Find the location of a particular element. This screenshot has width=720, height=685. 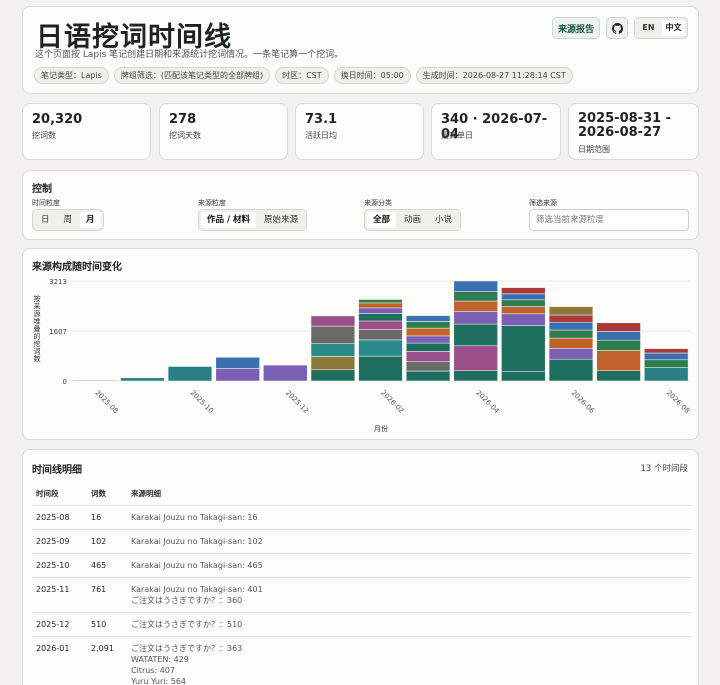

source-granularity-work: 作品 / 材料 is located at coordinates (229, 220).